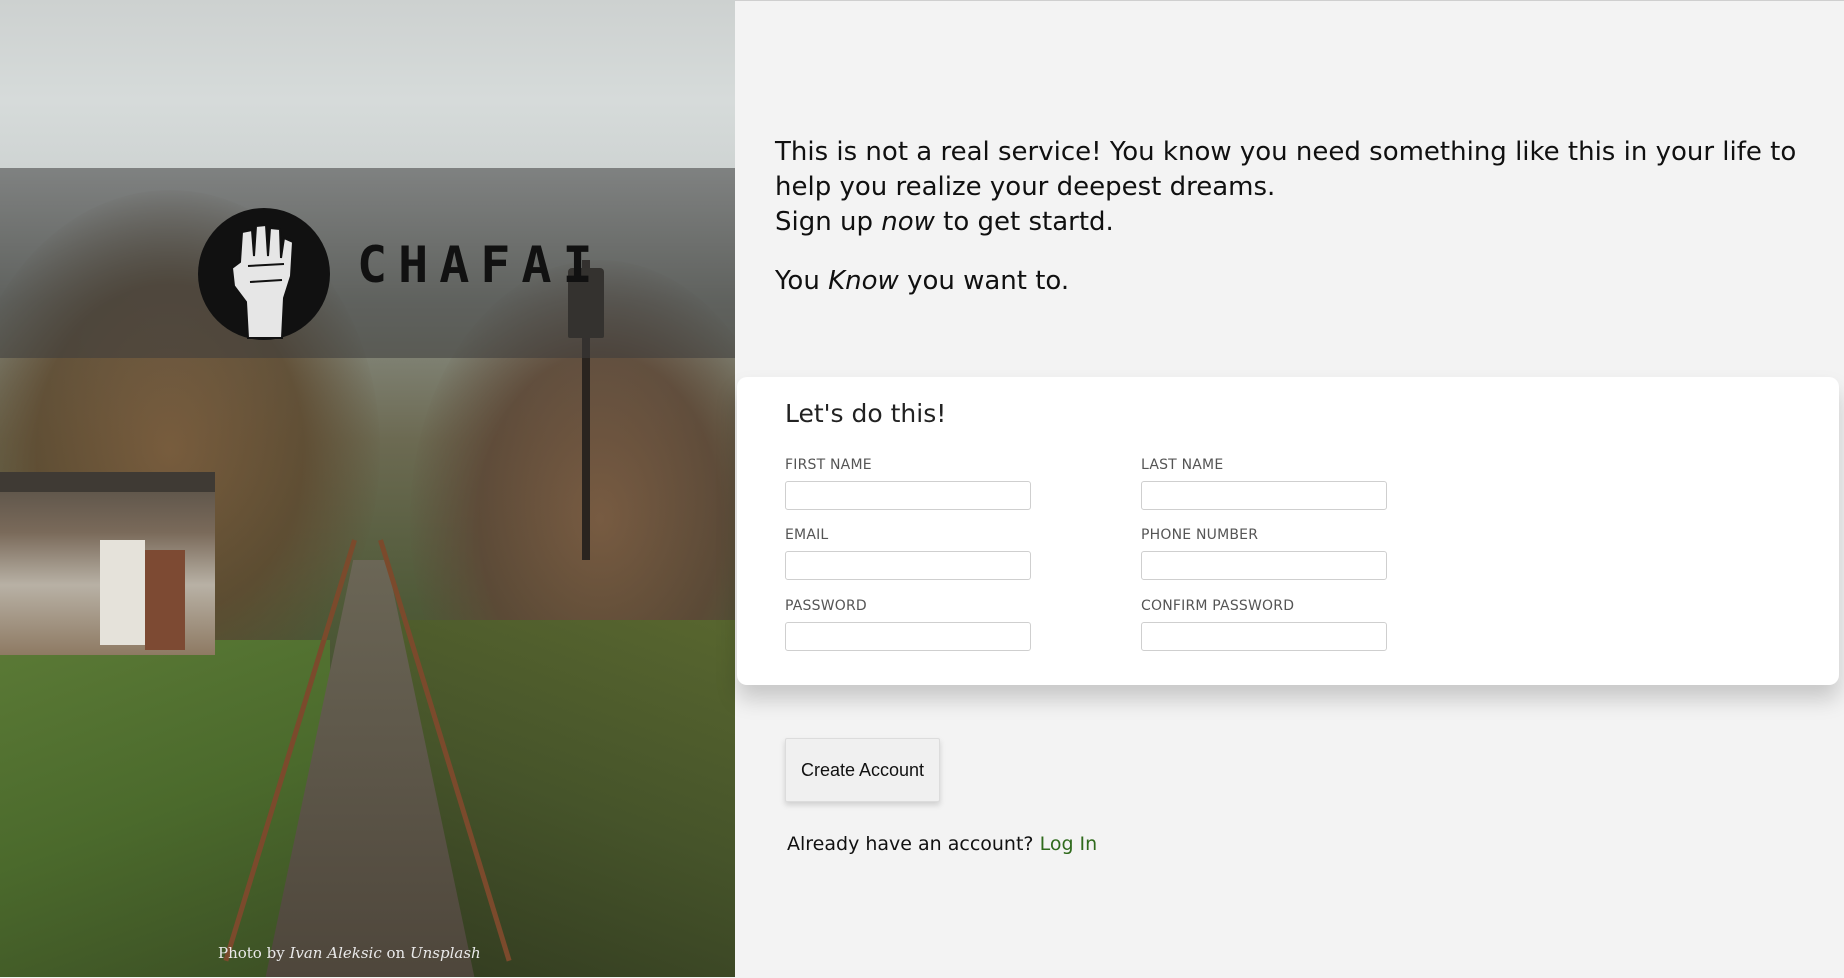 The width and height of the screenshot is (1844, 978). What do you see at coordinates (122, 592) in the screenshot?
I see `shed-wall` at bounding box center [122, 592].